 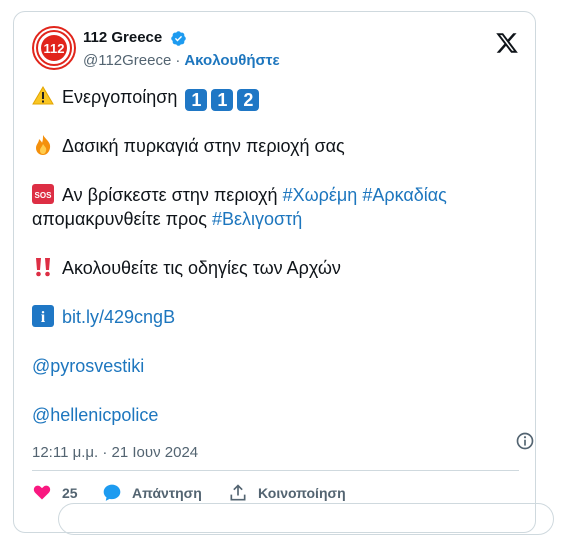 What do you see at coordinates (306, 519) in the screenshot?
I see `read-replies-button` at bounding box center [306, 519].